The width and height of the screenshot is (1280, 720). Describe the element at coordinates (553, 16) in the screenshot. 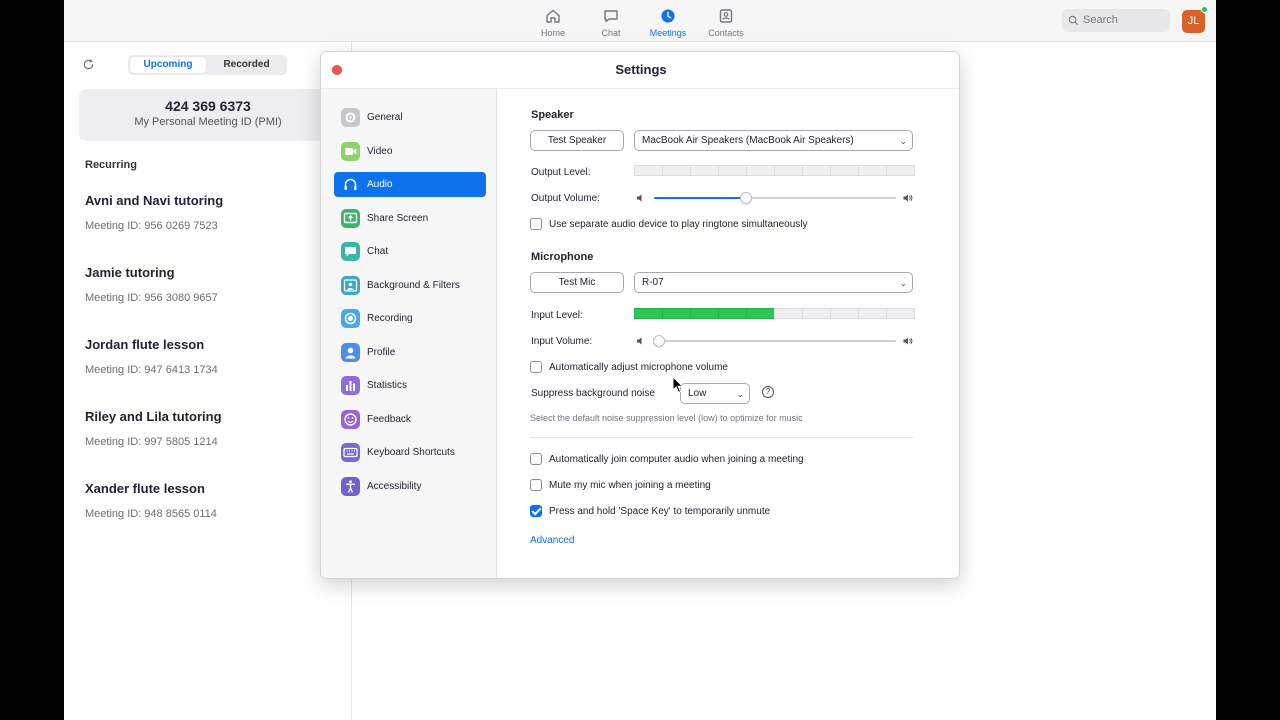

I see `home-icon` at that location.